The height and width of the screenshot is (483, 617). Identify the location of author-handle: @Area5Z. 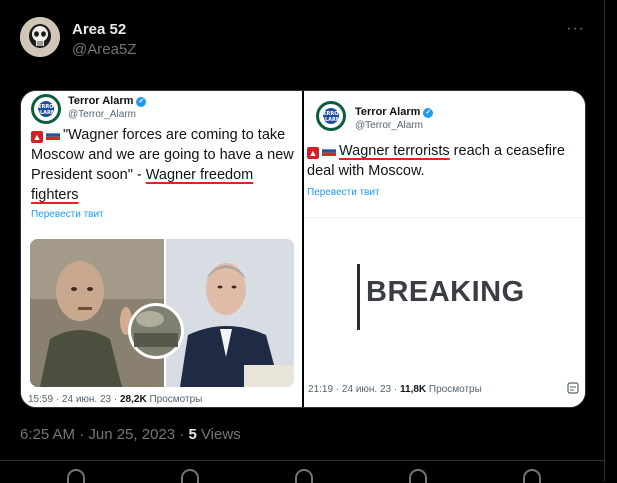
(104, 49).